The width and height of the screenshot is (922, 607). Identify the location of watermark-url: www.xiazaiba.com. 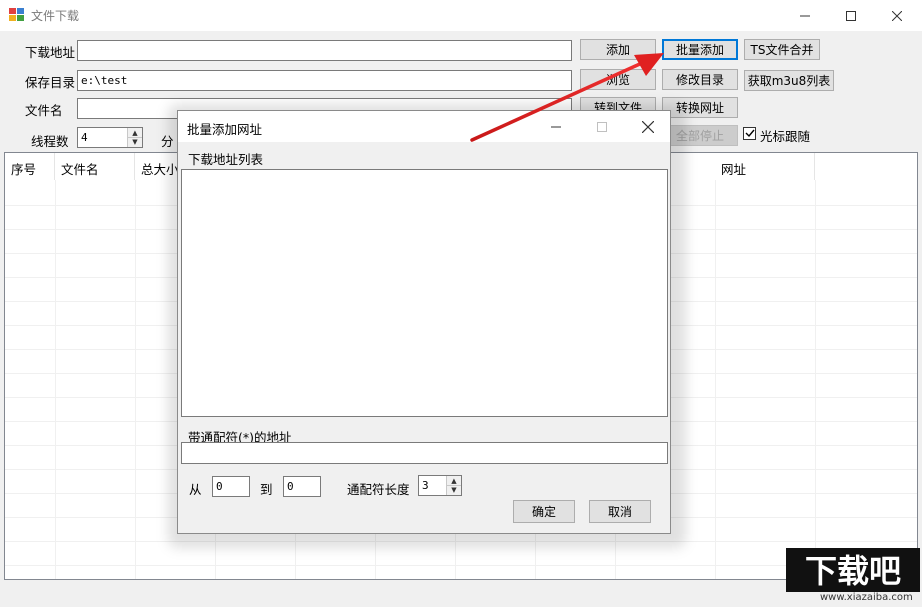
(866, 597).